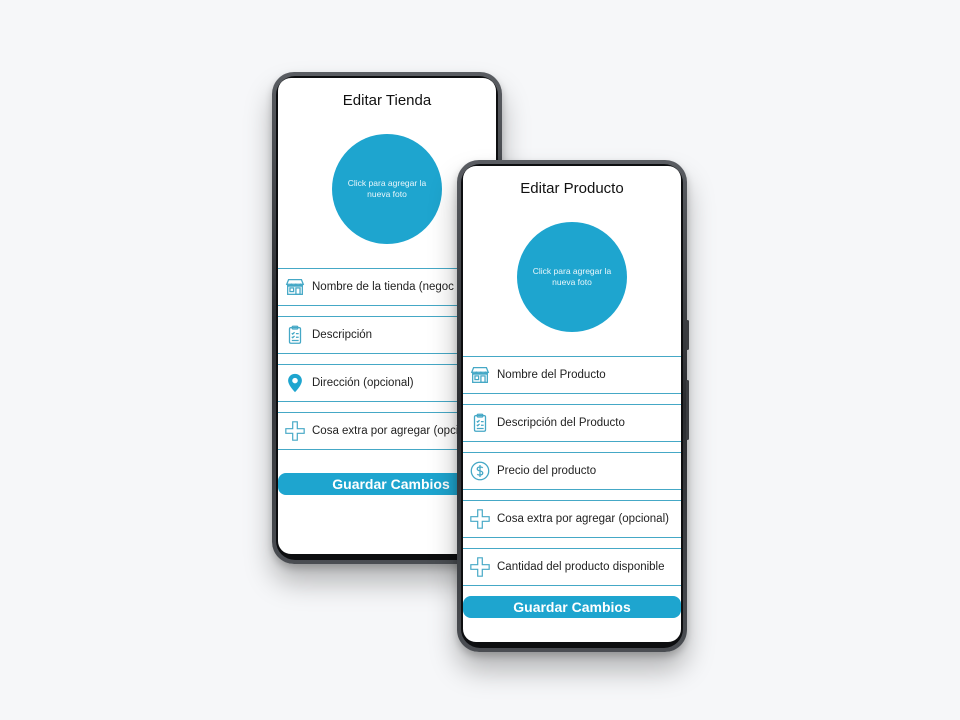 The width and height of the screenshot is (960, 720). What do you see at coordinates (385, 431) in the screenshot?
I see `field-label: Cosa extra por agregar (opci` at bounding box center [385, 431].